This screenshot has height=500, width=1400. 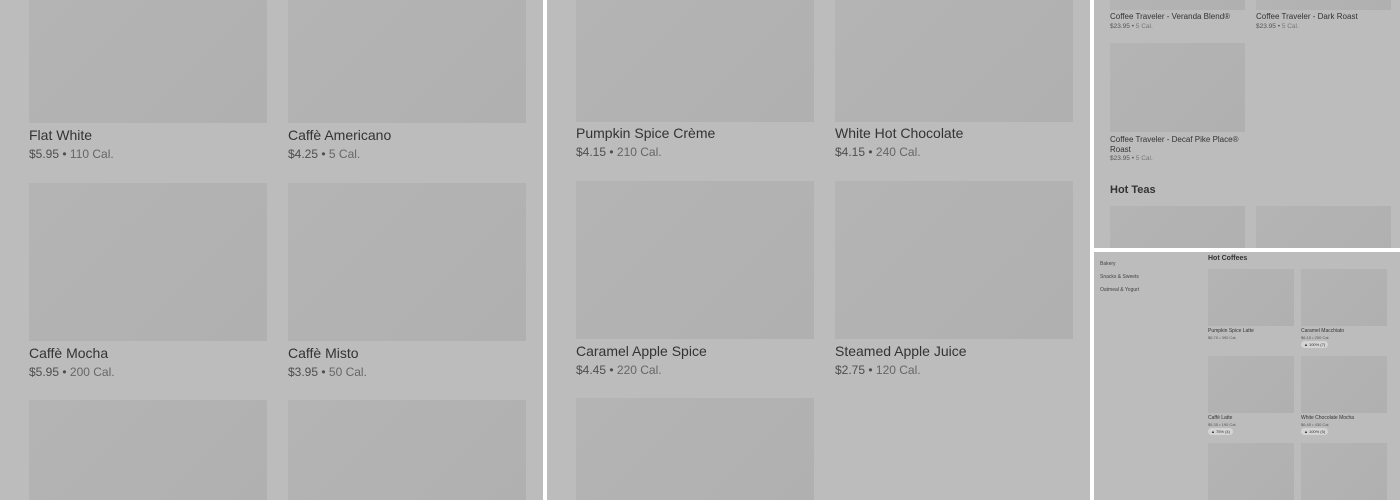 What do you see at coordinates (1222, 337) in the screenshot?
I see `item-price: $6.75 • 390 Cal.` at bounding box center [1222, 337].